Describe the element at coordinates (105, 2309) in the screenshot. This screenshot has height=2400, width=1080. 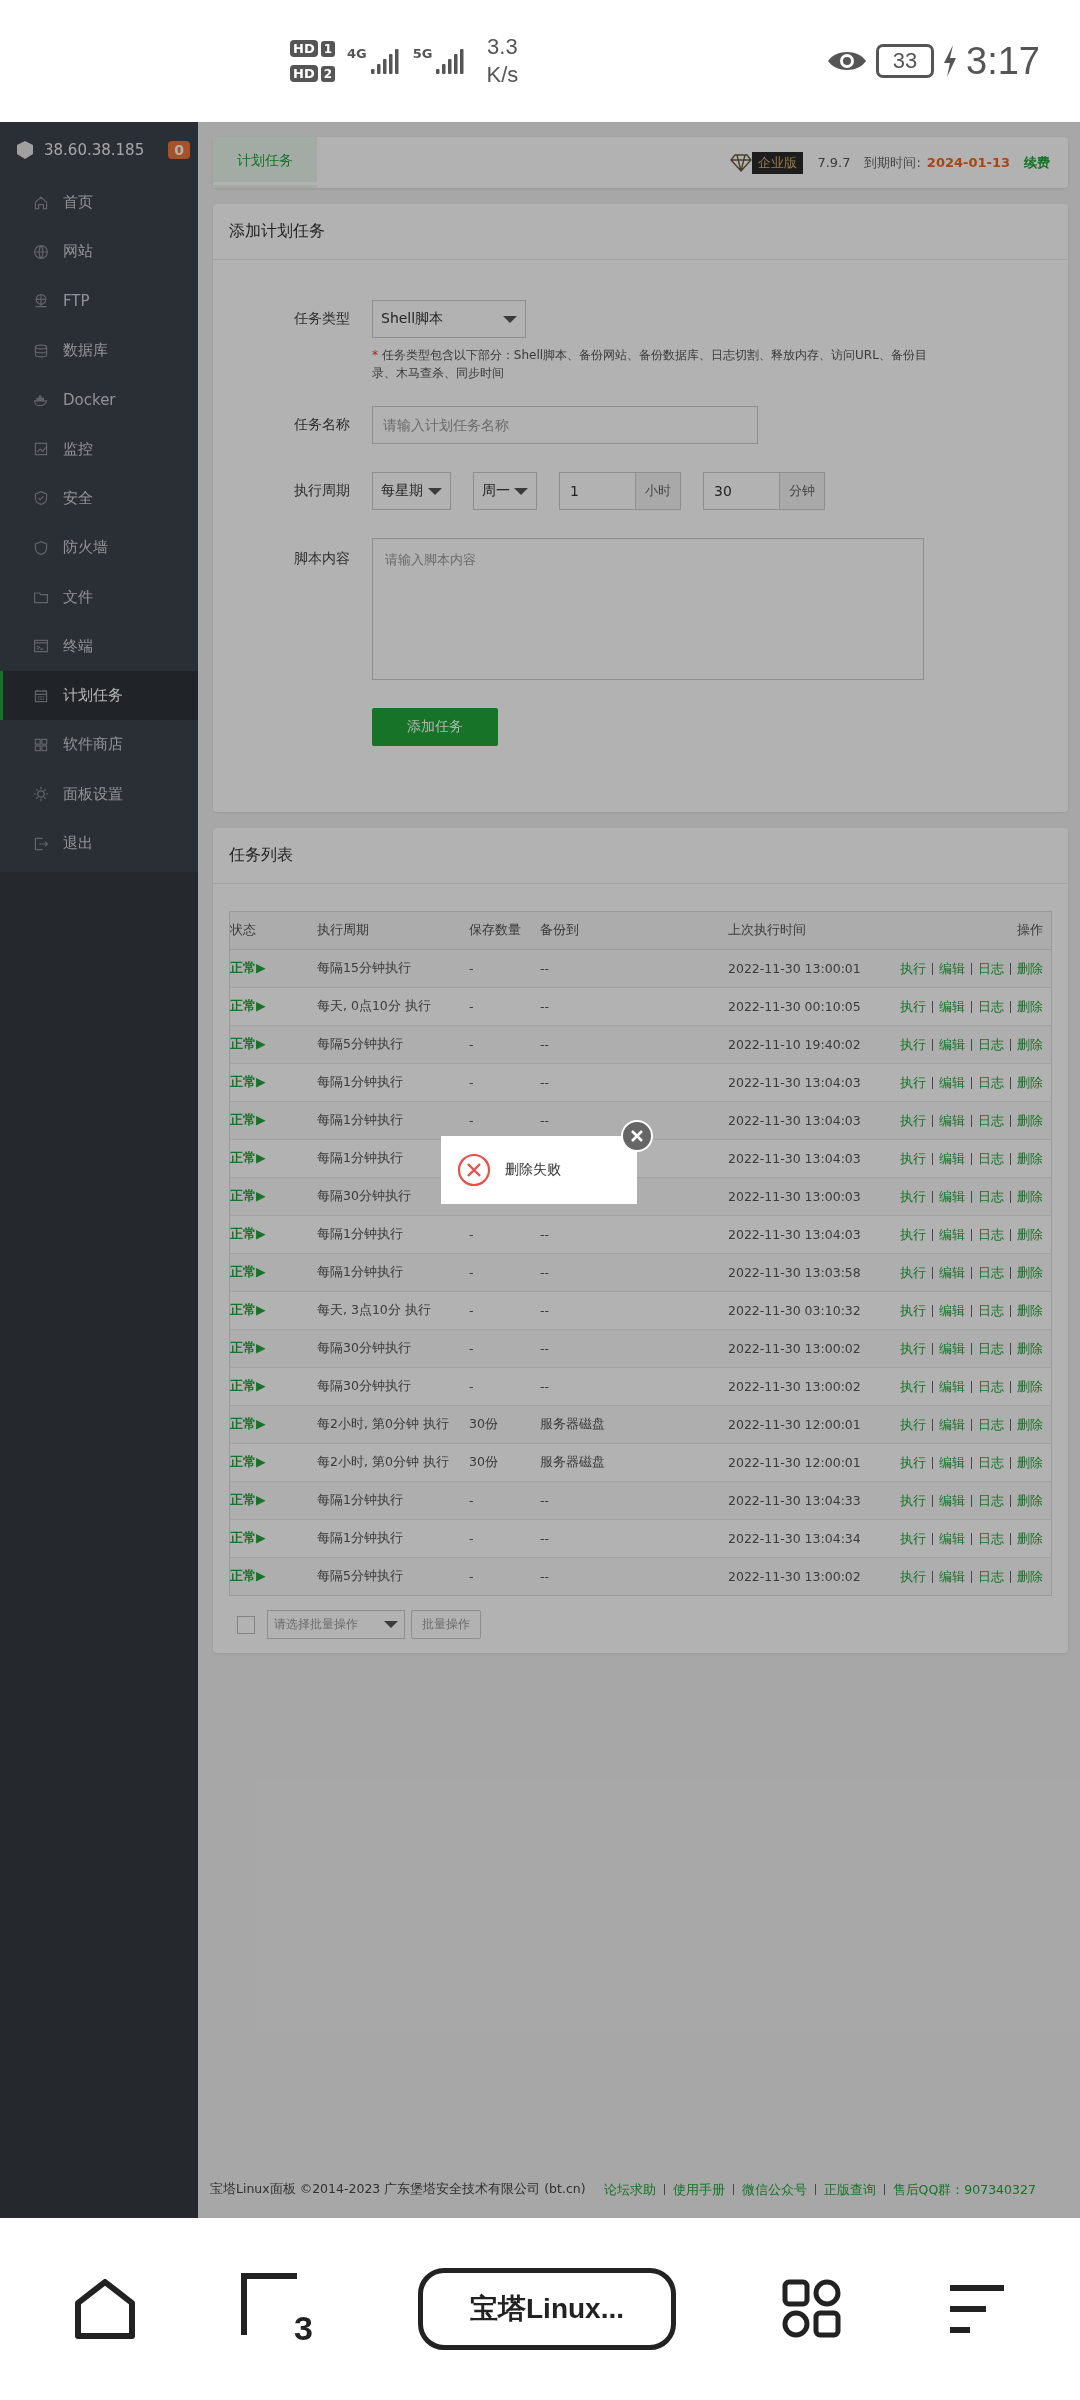
I see `home-icon` at that location.